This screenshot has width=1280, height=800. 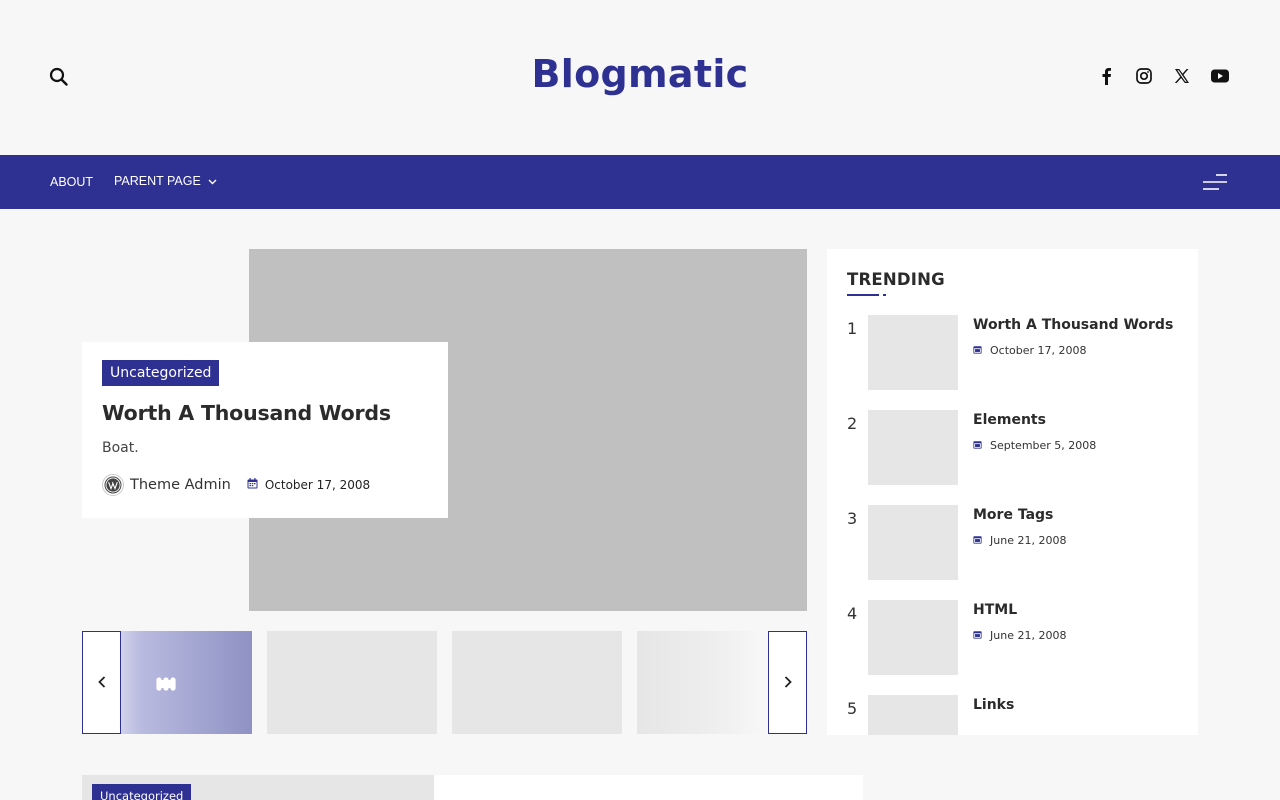 I want to click on nav-item-parent-page: PARENT PAGE, so click(x=165, y=181).